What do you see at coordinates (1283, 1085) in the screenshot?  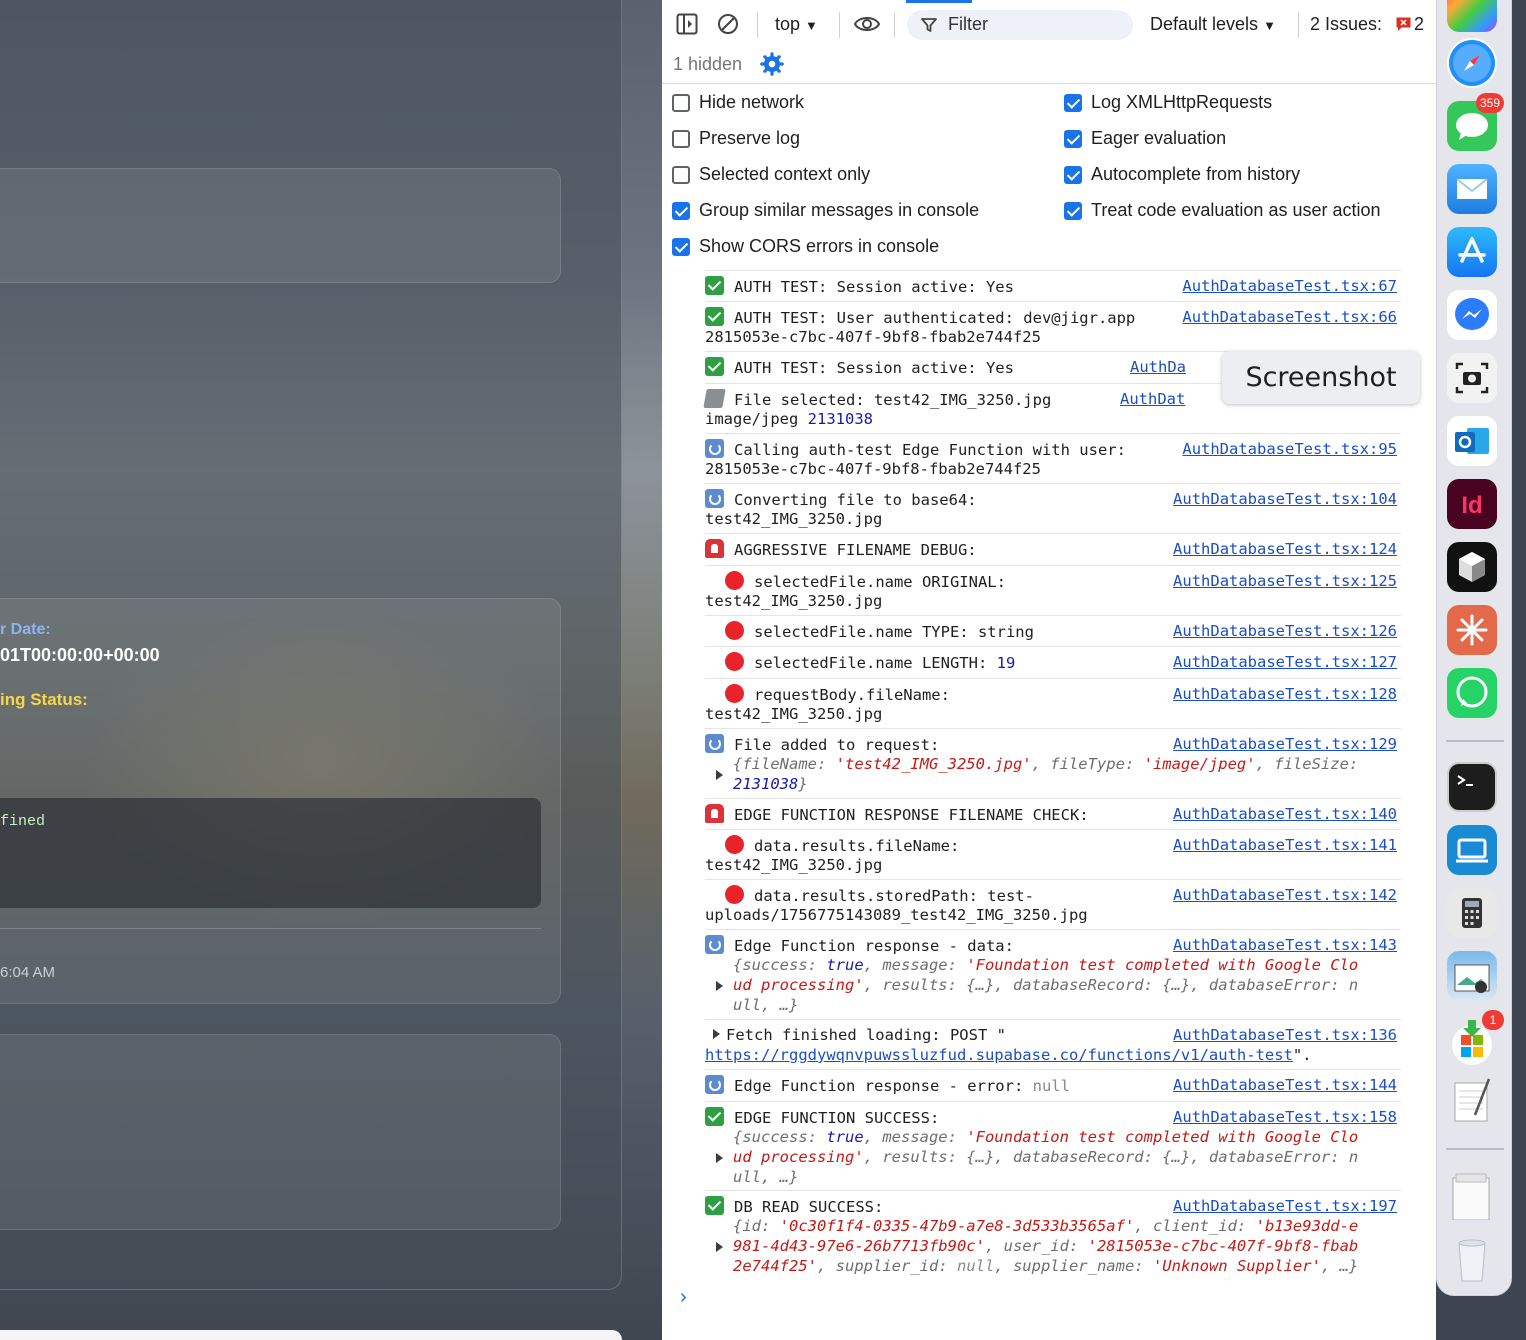 I see `source-link: AuthDatabaseTest.tsx:144` at bounding box center [1283, 1085].